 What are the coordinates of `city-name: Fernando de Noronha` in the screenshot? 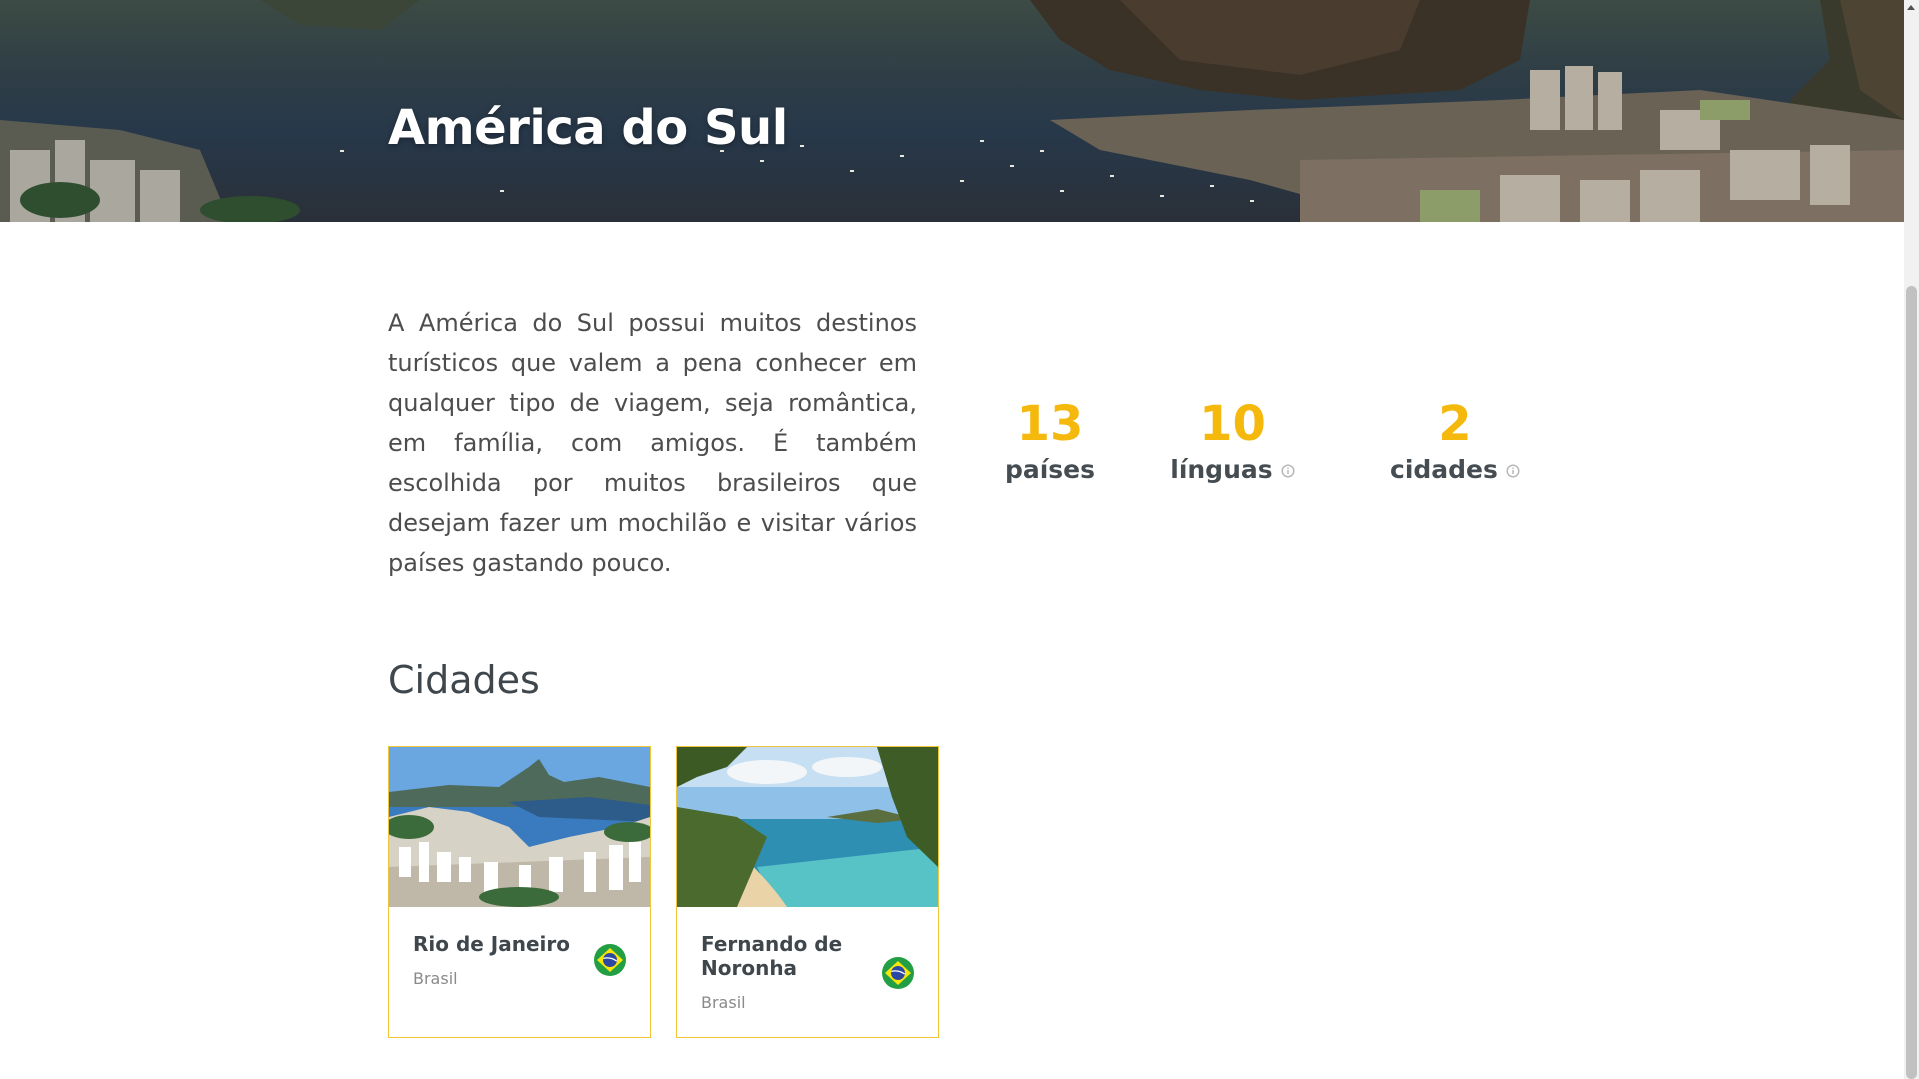 It's located at (772, 956).